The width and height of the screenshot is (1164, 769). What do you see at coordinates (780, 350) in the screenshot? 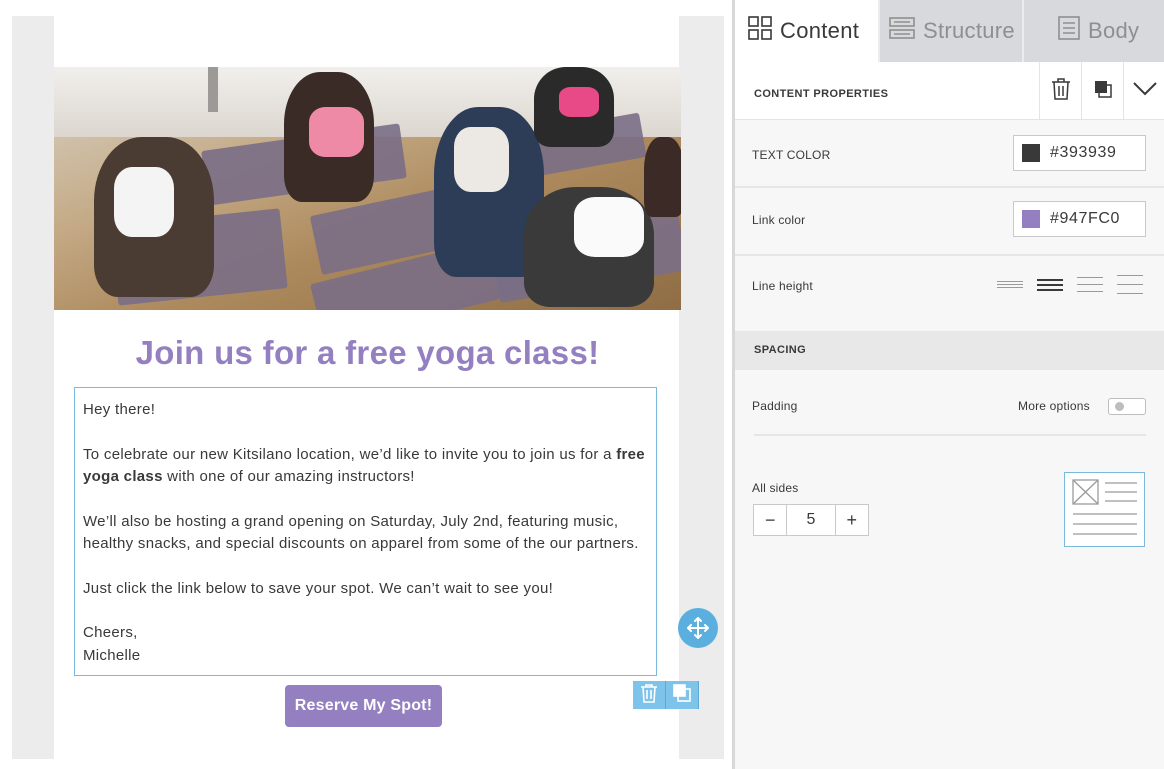
I see `spacing-title: SPACING` at bounding box center [780, 350].